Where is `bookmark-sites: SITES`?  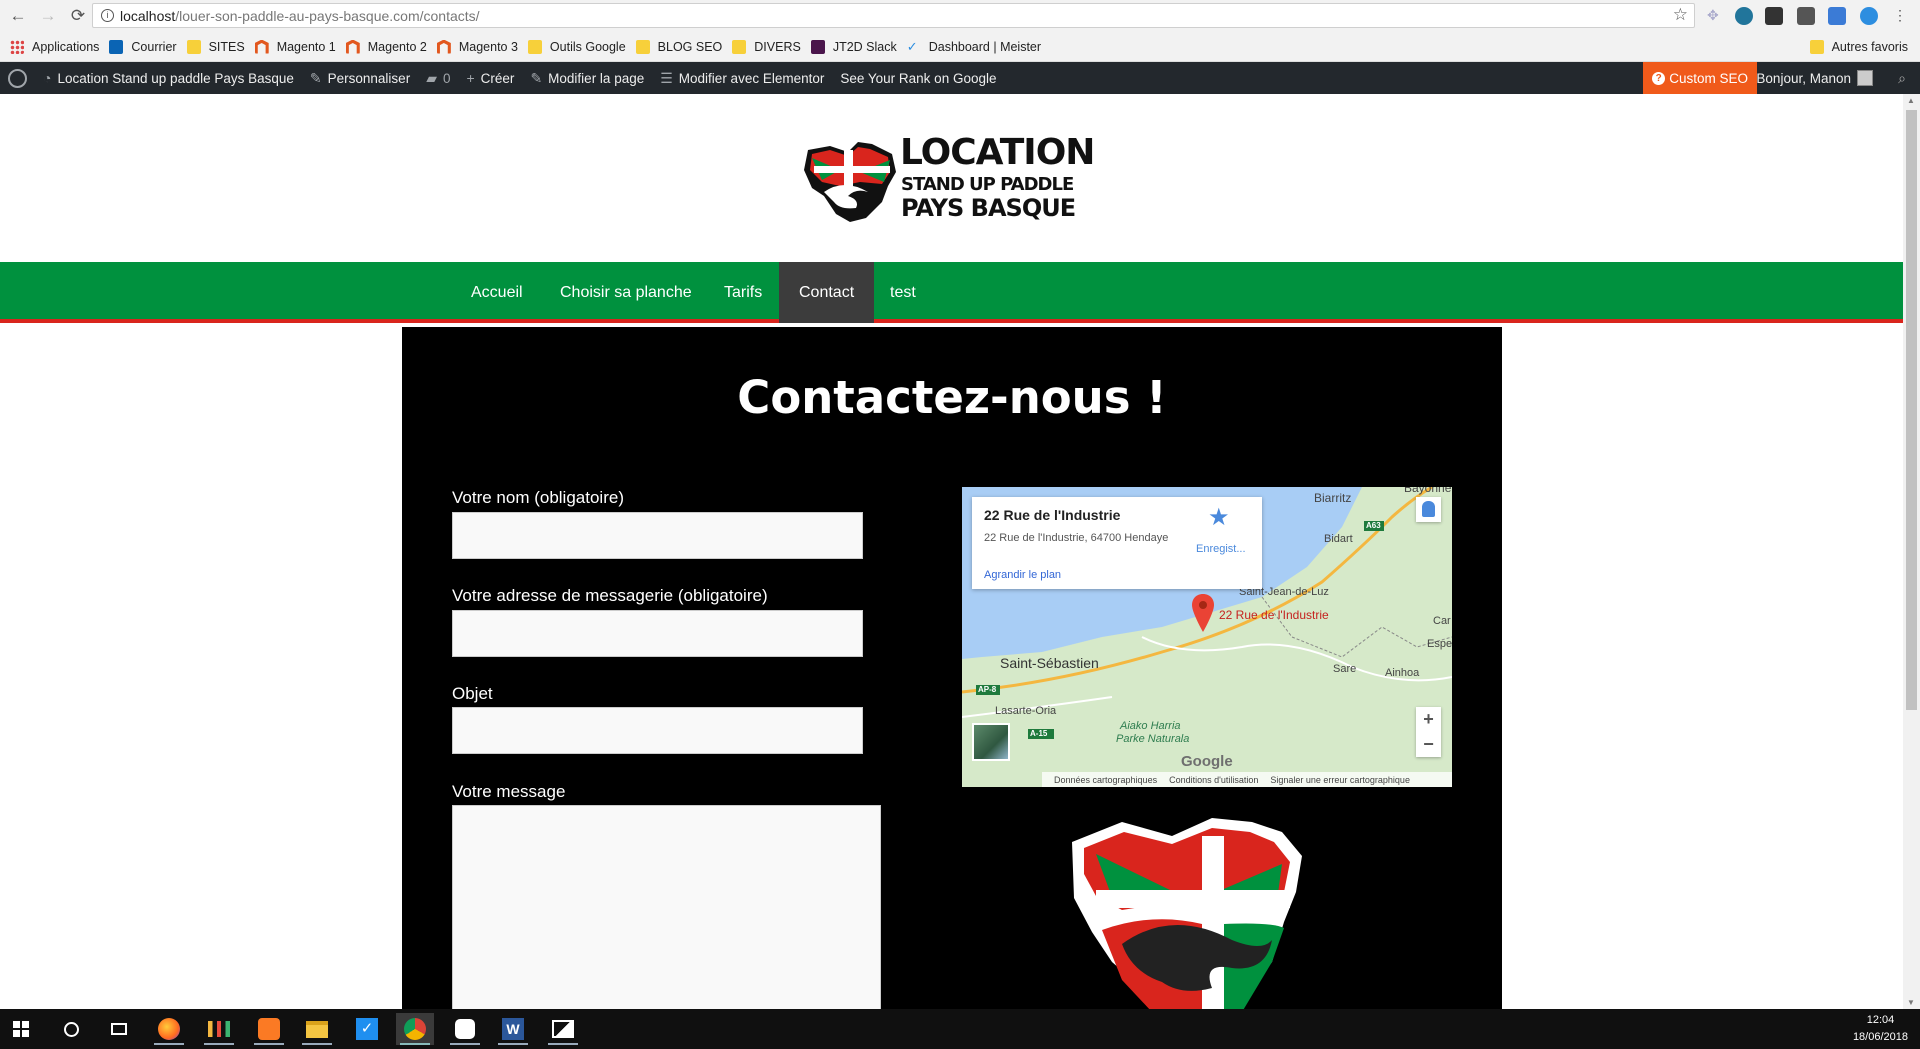 bookmark-sites: SITES is located at coordinates (215, 46).